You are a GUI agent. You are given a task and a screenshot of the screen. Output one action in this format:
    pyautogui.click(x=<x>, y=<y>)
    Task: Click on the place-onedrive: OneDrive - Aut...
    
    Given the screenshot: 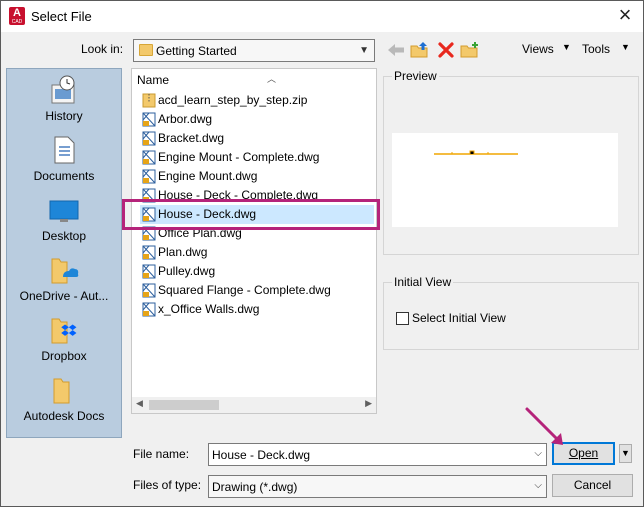 What is the action you would take?
    pyautogui.click(x=64, y=279)
    